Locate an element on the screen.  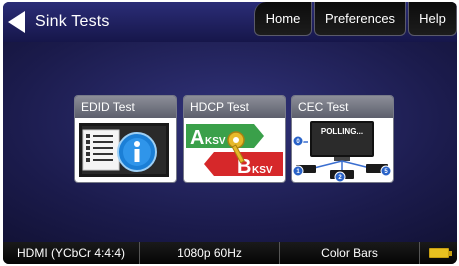
svg-text: A is located at coordinates (197, 138).